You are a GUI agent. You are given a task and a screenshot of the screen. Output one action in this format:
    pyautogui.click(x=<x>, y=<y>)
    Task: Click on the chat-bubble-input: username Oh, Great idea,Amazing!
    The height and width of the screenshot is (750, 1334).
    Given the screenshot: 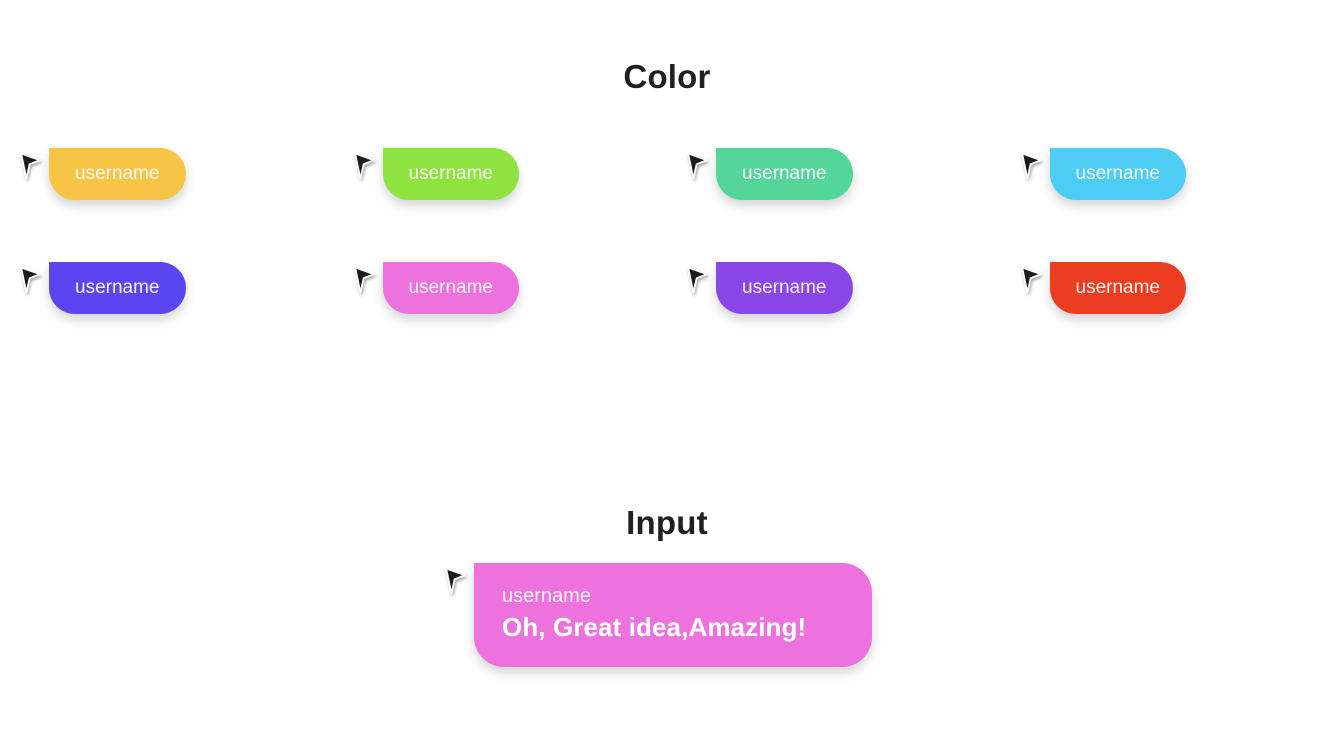 What is the action you would take?
    pyautogui.click(x=673, y=615)
    